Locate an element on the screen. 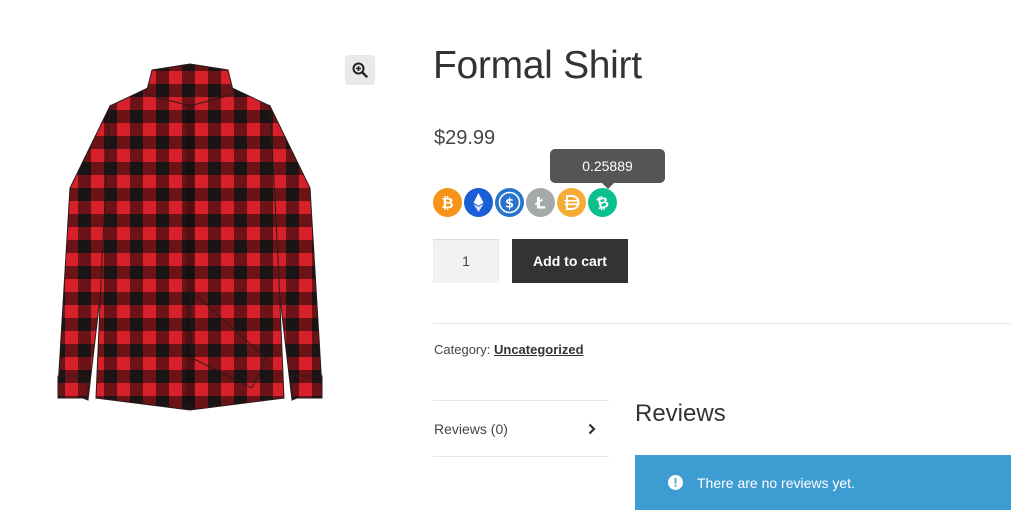 This screenshot has height=532, width=1024. dai-icon is located at coordinates (571, 202).